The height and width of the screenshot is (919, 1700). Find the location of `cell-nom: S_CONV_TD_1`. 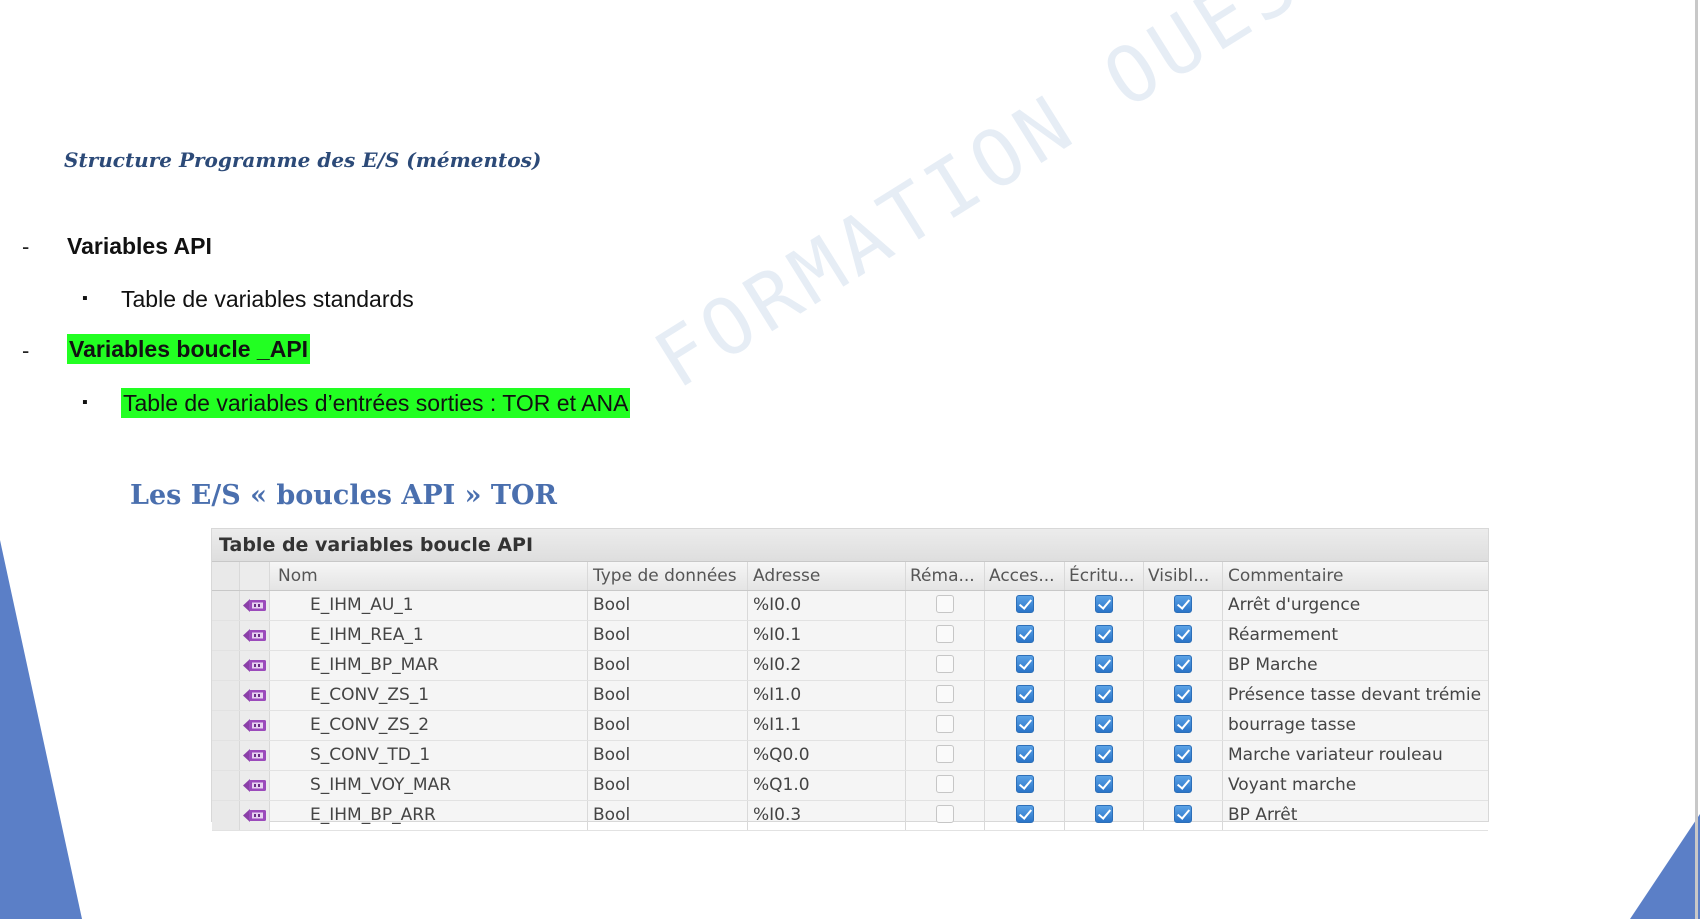

cell-nom: S_CONV_TD_1 is located at coordinates (429, 755).